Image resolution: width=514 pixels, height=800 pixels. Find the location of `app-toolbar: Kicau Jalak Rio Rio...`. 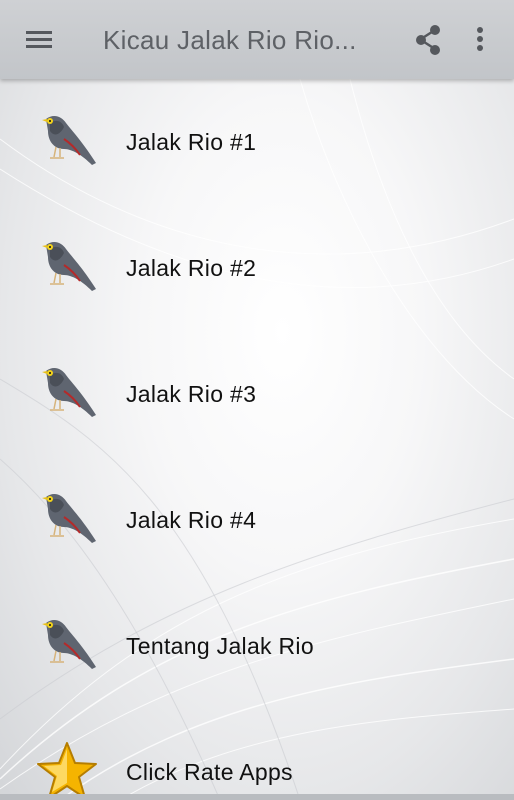

app-toolbar: Kicau Jalak Rio Rio... is located at coordinates (257, 39).